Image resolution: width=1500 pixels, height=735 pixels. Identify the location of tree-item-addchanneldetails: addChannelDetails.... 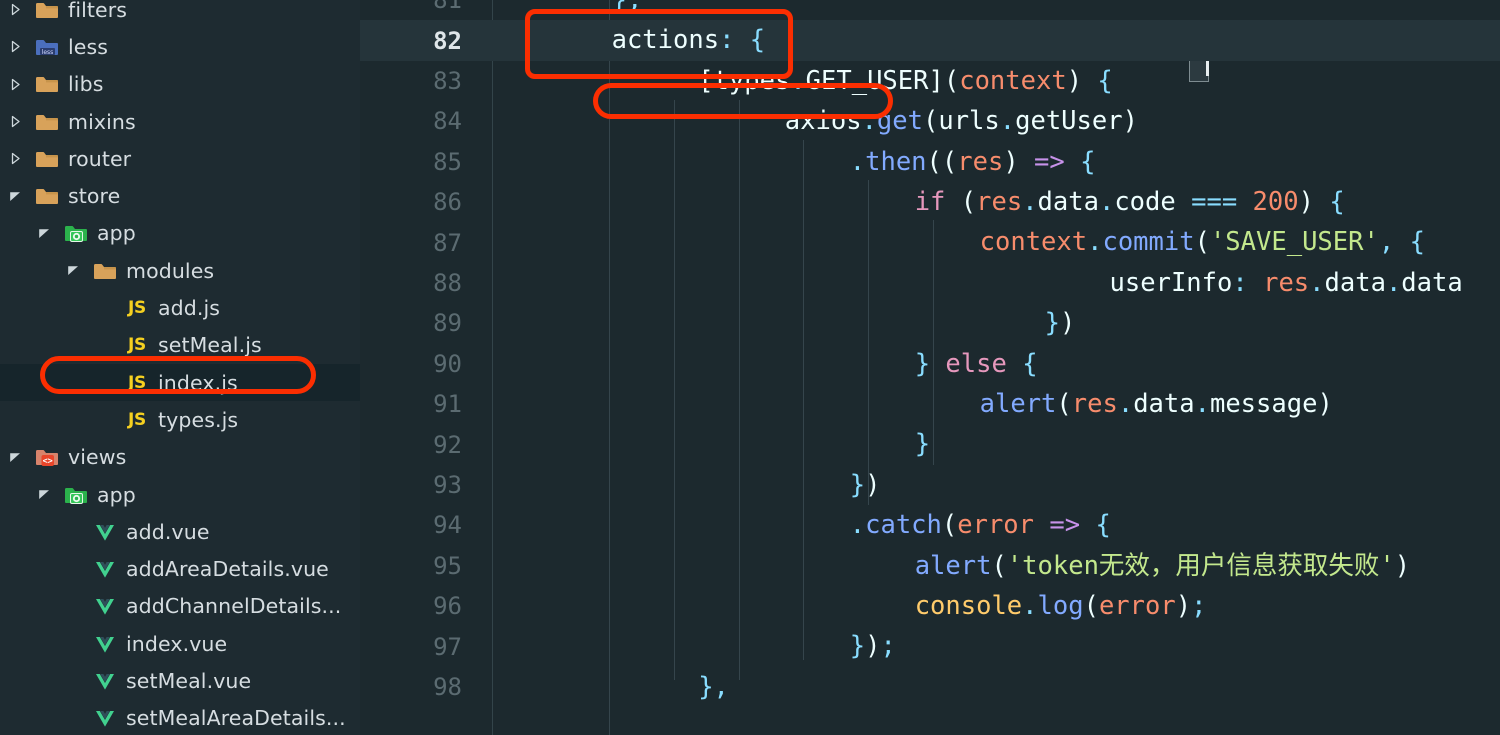
(180, 606).